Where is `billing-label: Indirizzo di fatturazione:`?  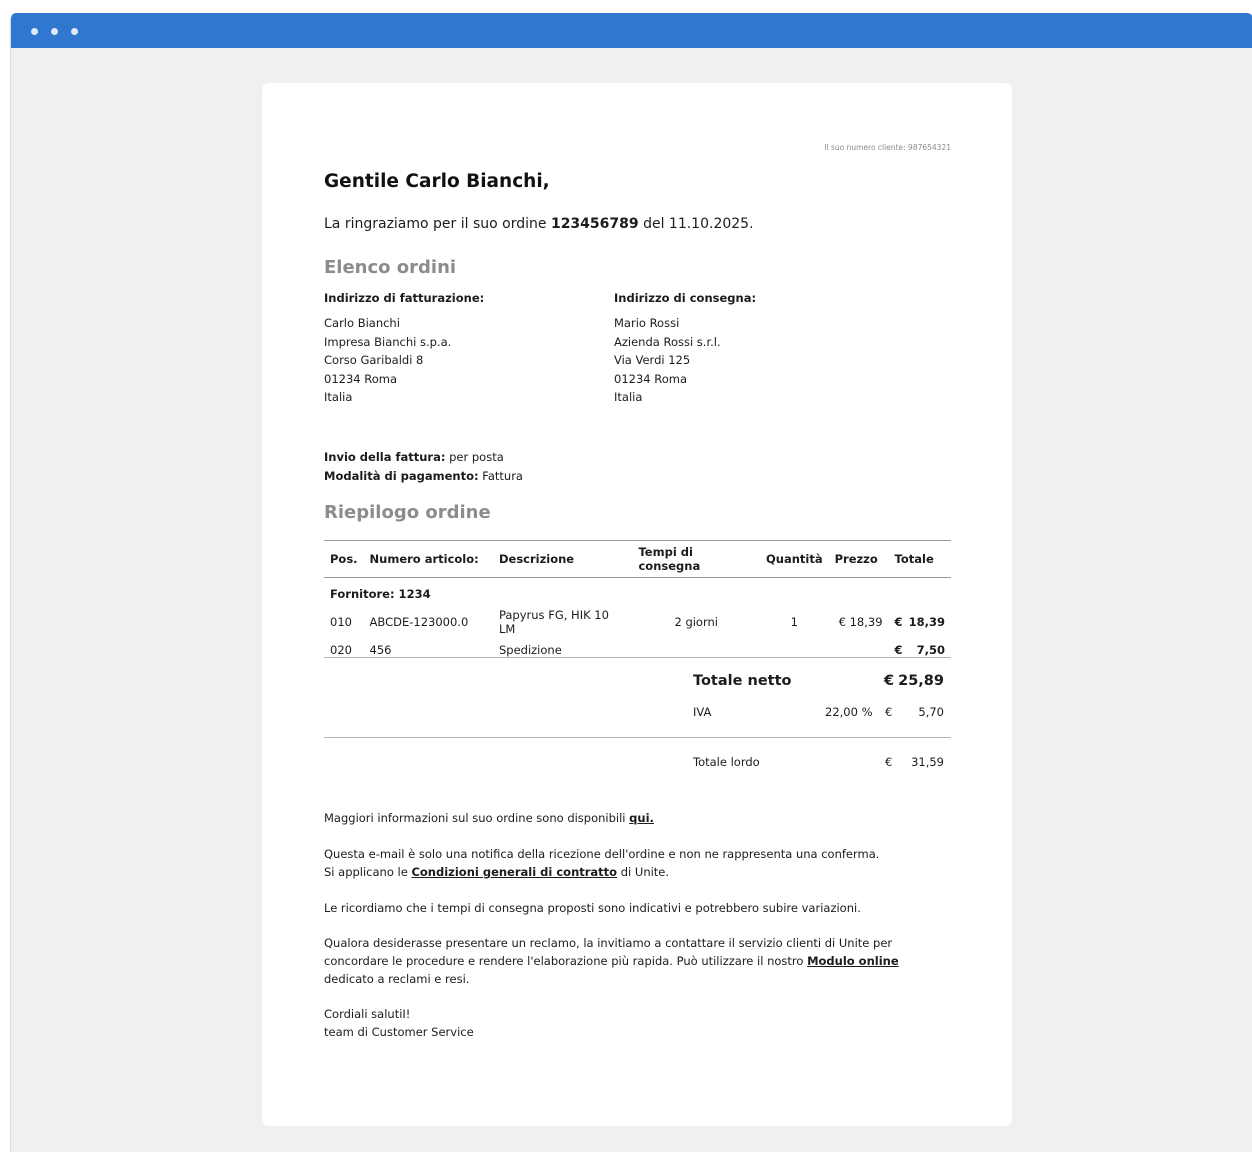
billing-label: Indirizzo di fatturazione: is located at coordinates (404, 298).